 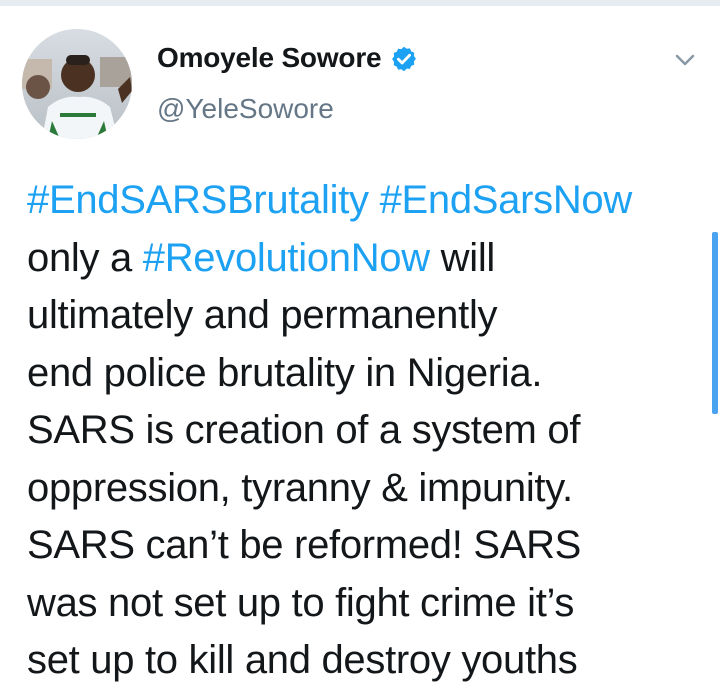 What do you see at coordinates (286, 258) in the screenshot?
I see `hashtag-link: #RevolutionNow` at bounding box center [286, 258].